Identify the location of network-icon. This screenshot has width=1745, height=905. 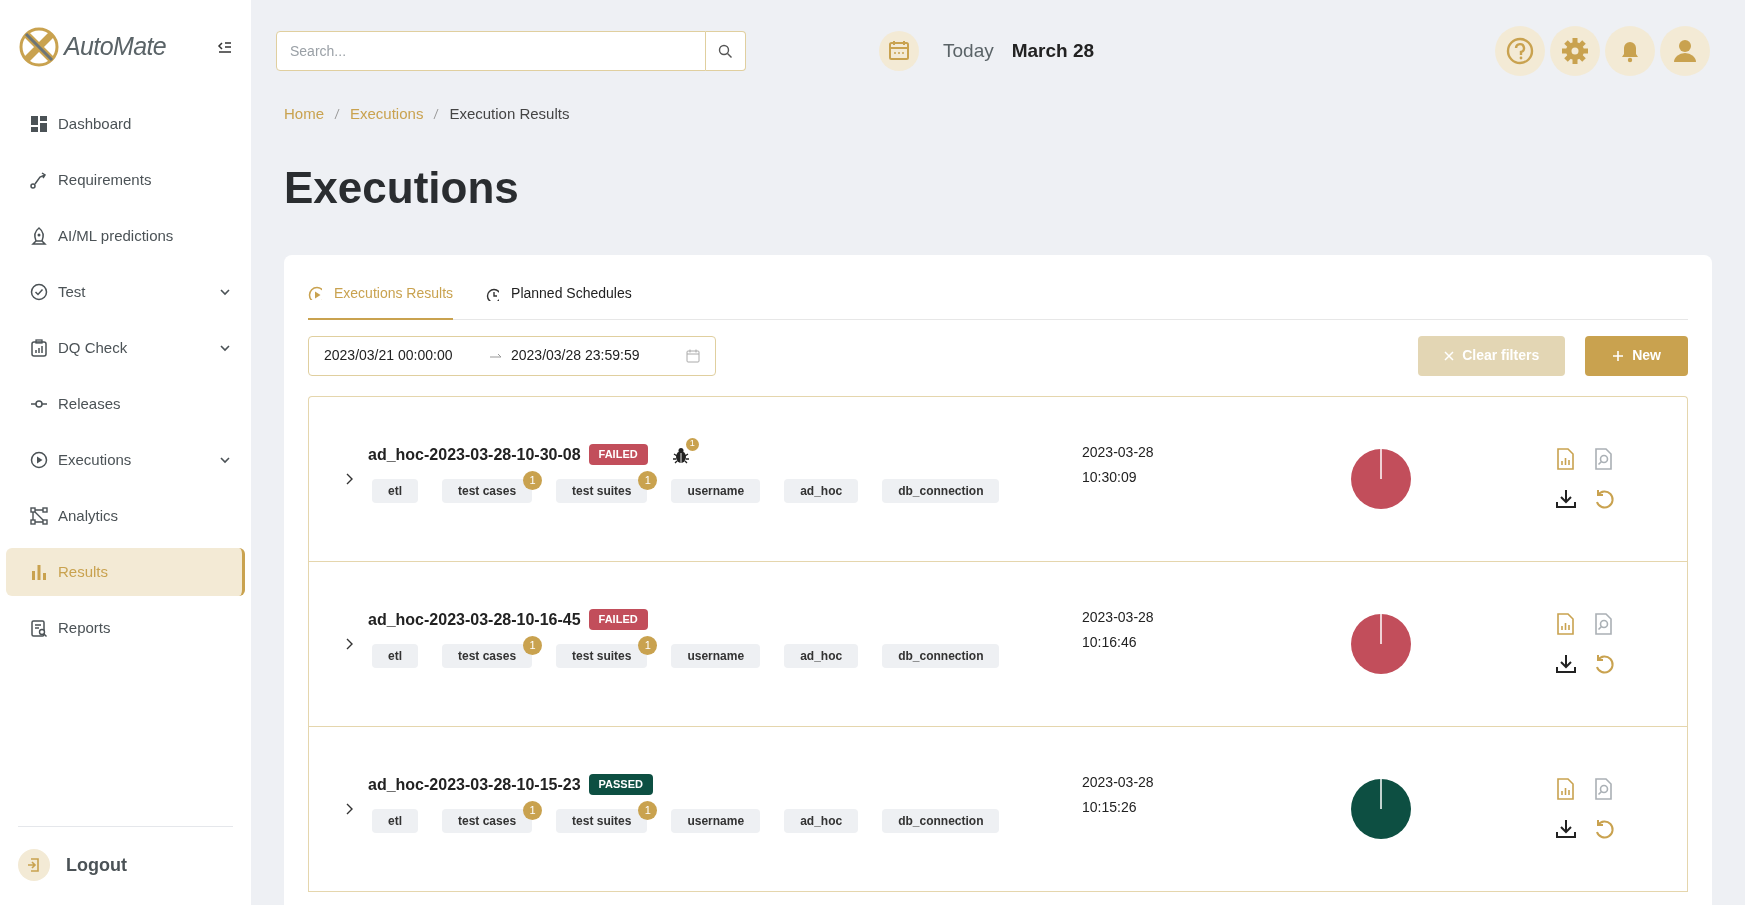
(39, 516).